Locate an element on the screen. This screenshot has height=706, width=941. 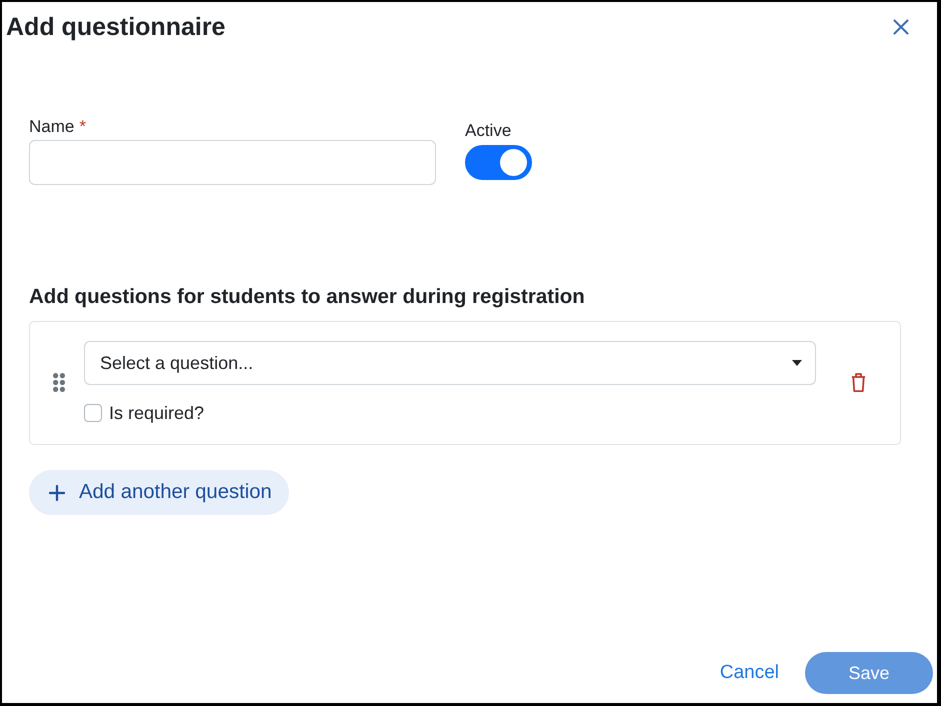
required-asterisk: * is located at coordinates (82, 127).